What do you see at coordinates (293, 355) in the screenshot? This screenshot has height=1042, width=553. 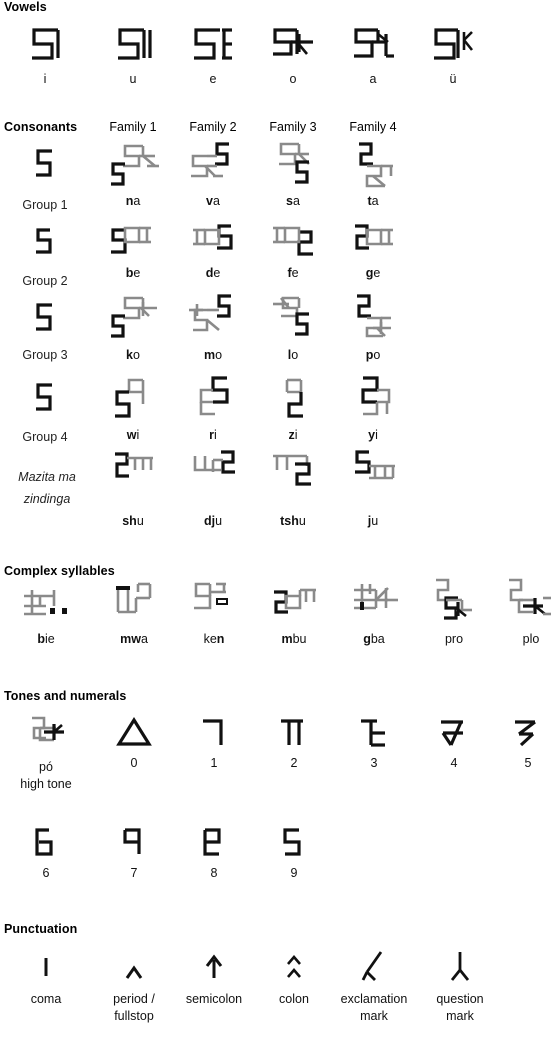 I see `consonant-label-lo: lo` at bounding box center [293, 355].